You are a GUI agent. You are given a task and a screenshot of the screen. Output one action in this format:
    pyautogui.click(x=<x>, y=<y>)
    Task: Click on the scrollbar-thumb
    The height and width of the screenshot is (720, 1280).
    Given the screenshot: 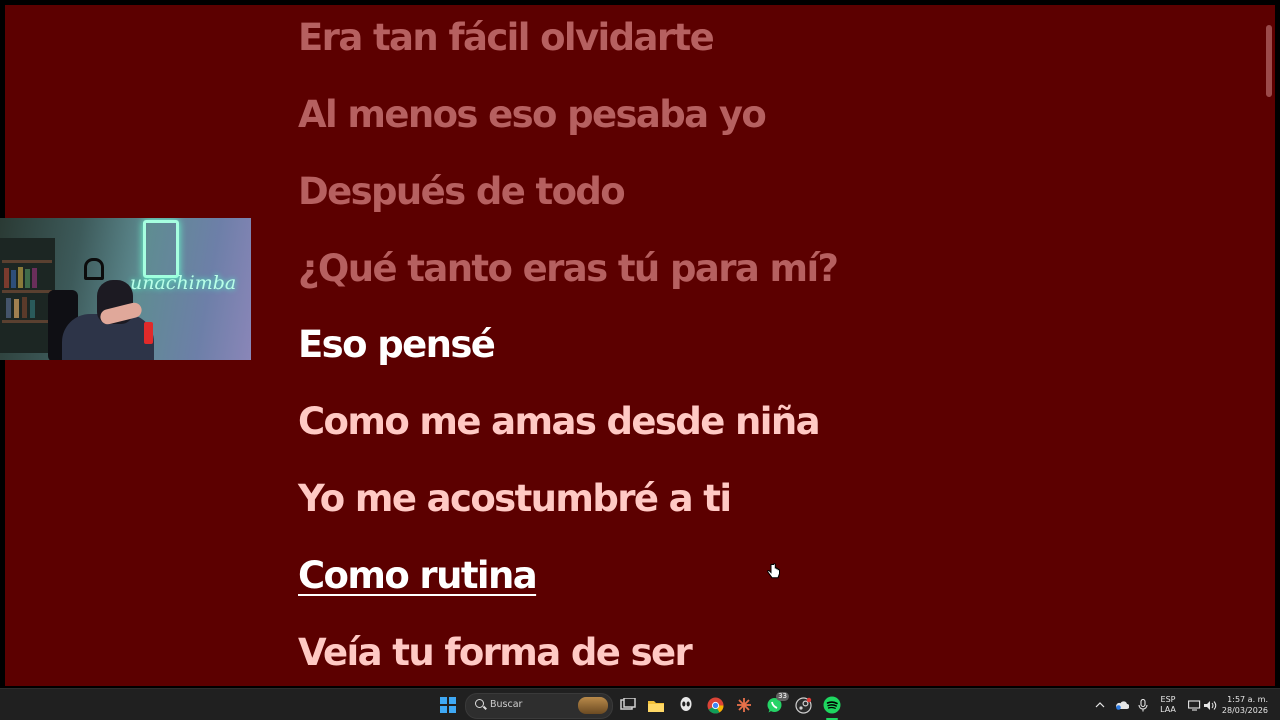 What is the action you would take?
    pyautogui.click(x=1269, y=61)
    